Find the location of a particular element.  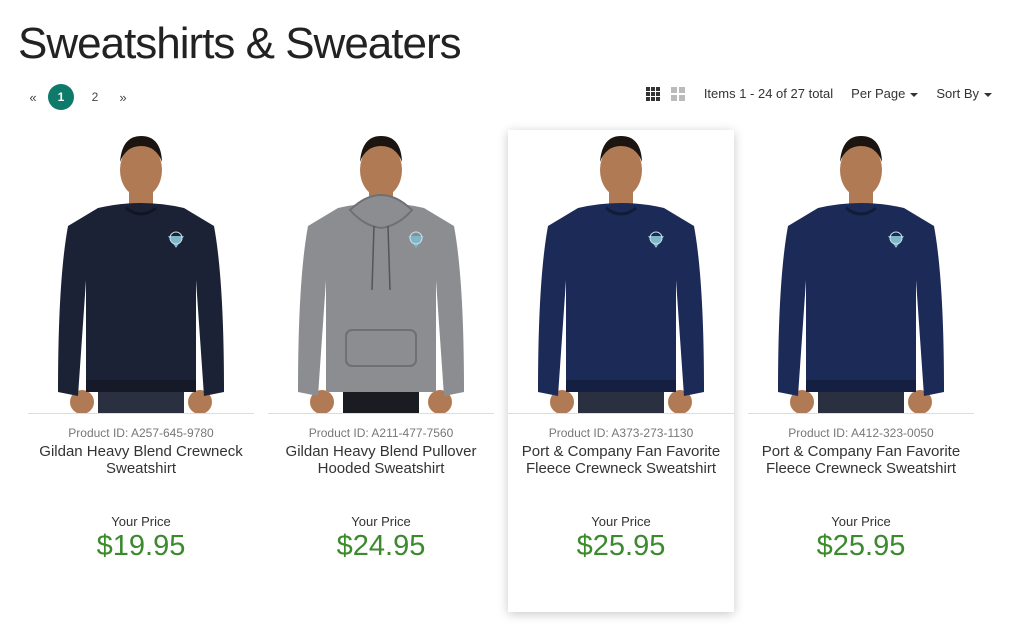

grid-view-small-icon is located at coordinates (652, 93).